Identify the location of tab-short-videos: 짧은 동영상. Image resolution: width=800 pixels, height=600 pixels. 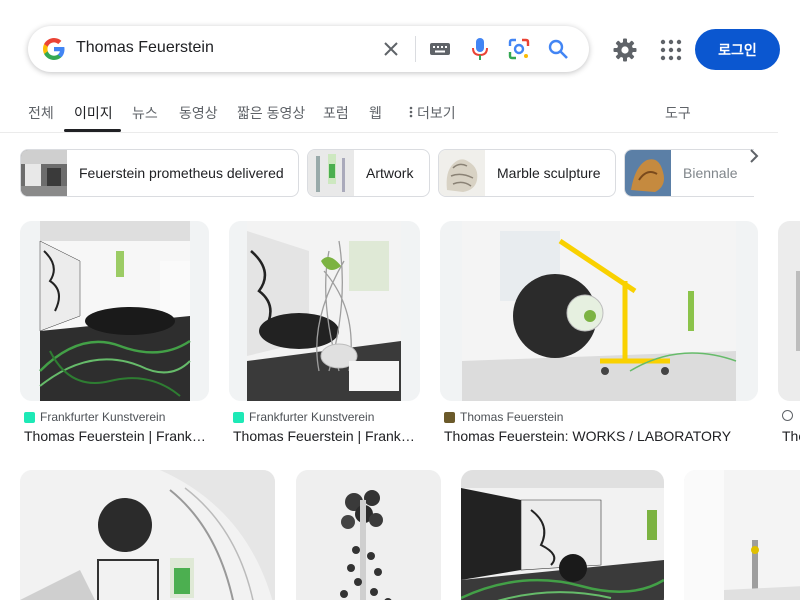
(271, 113).